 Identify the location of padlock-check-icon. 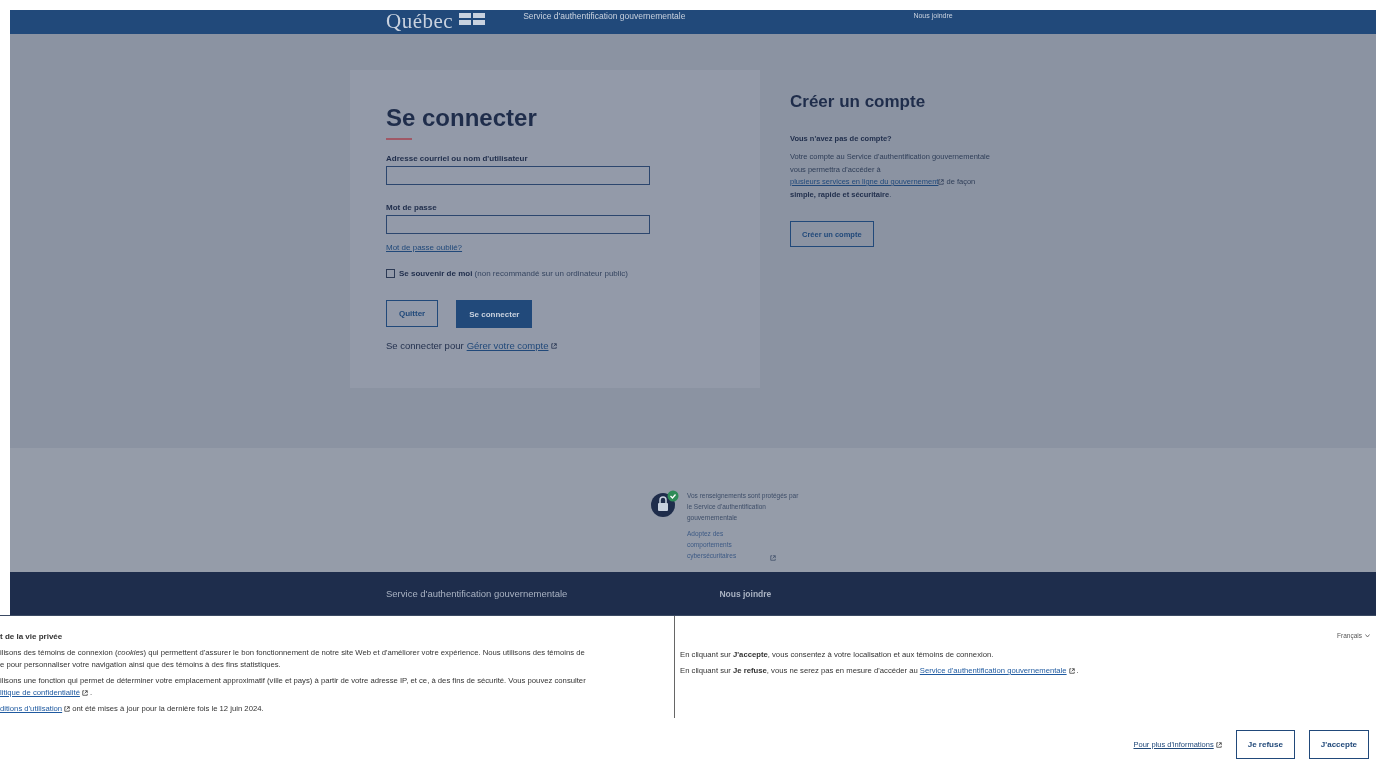
(665, 504).